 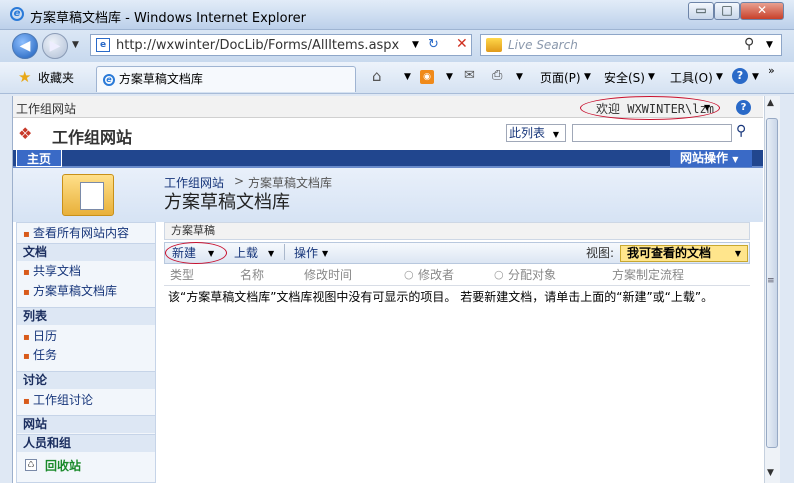 I want to click on recycle-bin-link: 回收站, so click(x=63, y=465).